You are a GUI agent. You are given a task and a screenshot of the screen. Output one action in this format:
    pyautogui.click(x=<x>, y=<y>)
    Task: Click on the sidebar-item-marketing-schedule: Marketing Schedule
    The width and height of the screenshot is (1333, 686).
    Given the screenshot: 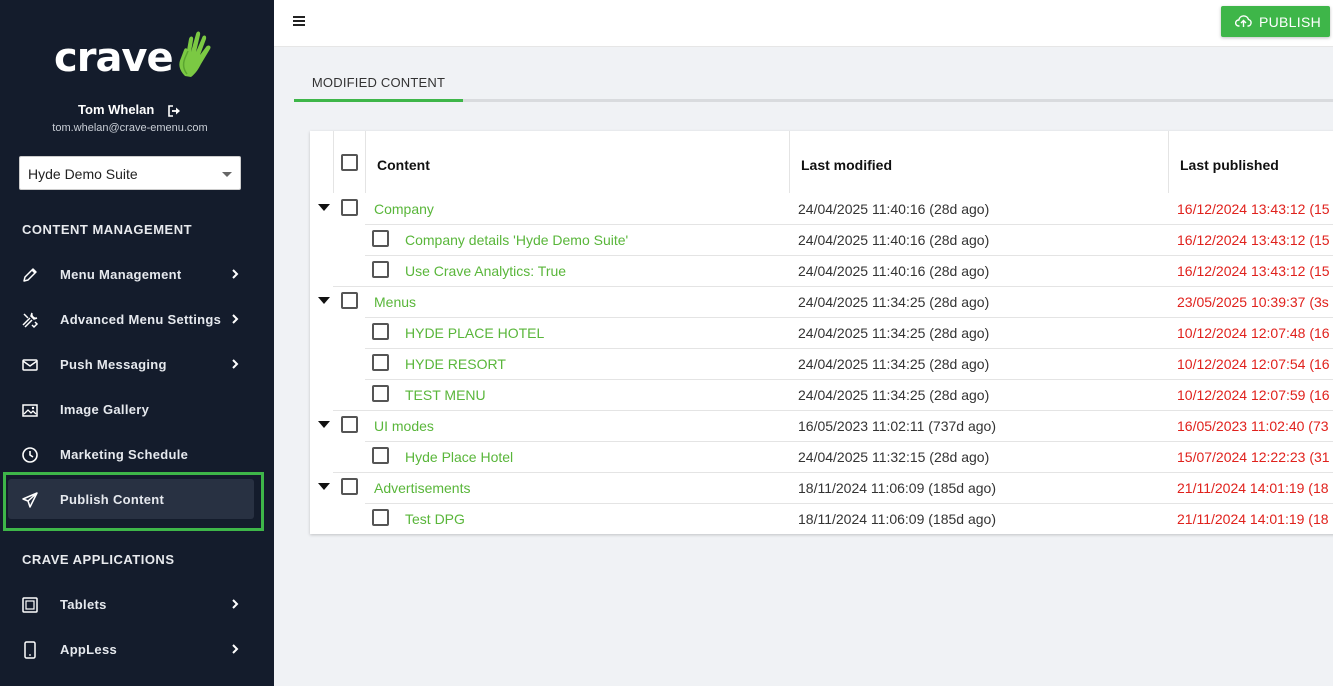 What is the action you would take?
    pyautogui.click(x=137, y=454)
    